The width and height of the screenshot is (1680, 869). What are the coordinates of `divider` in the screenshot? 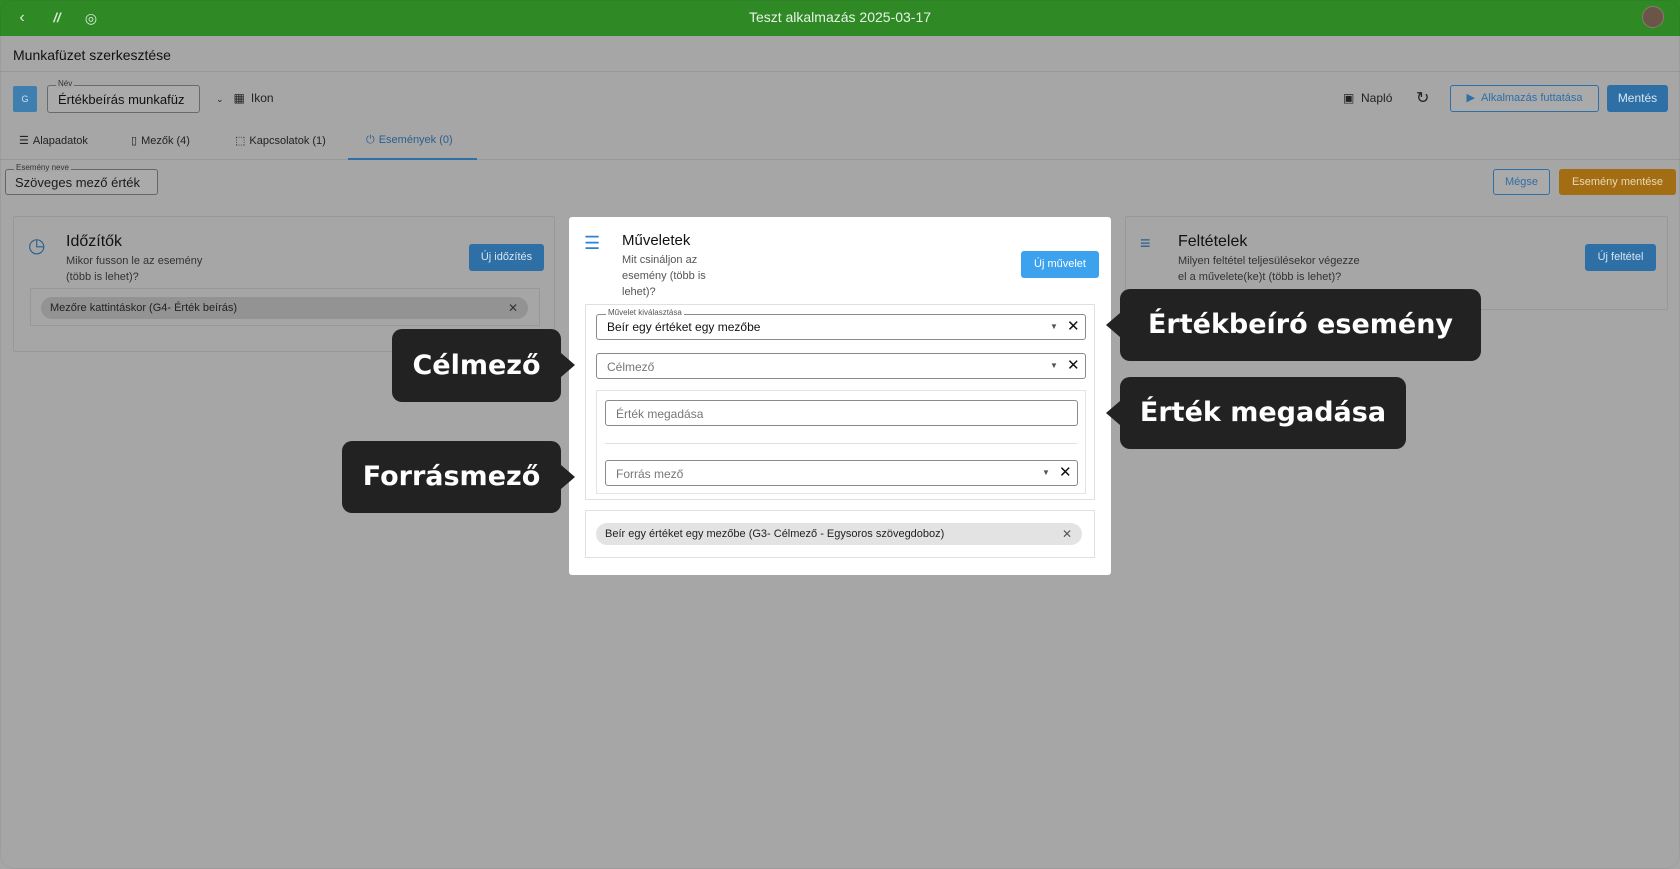 It's located at (841, 443).